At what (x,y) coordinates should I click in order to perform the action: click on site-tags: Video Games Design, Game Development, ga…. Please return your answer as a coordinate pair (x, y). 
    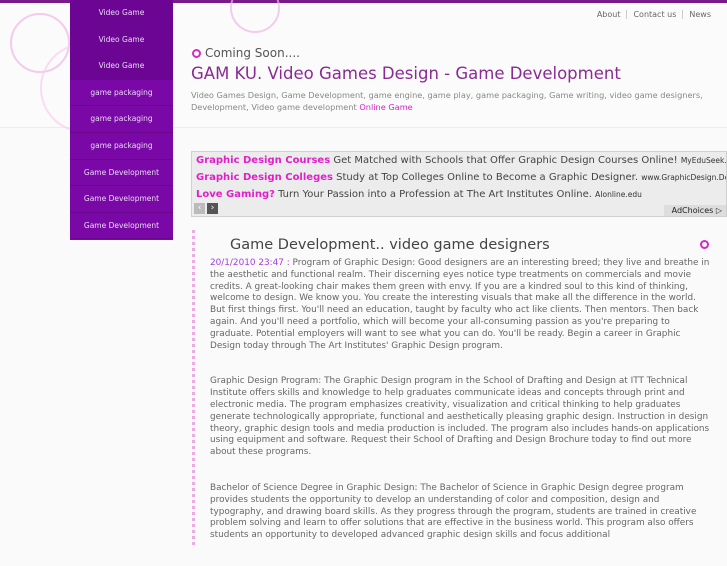
    Looking at the image, I should click on (456, 101).